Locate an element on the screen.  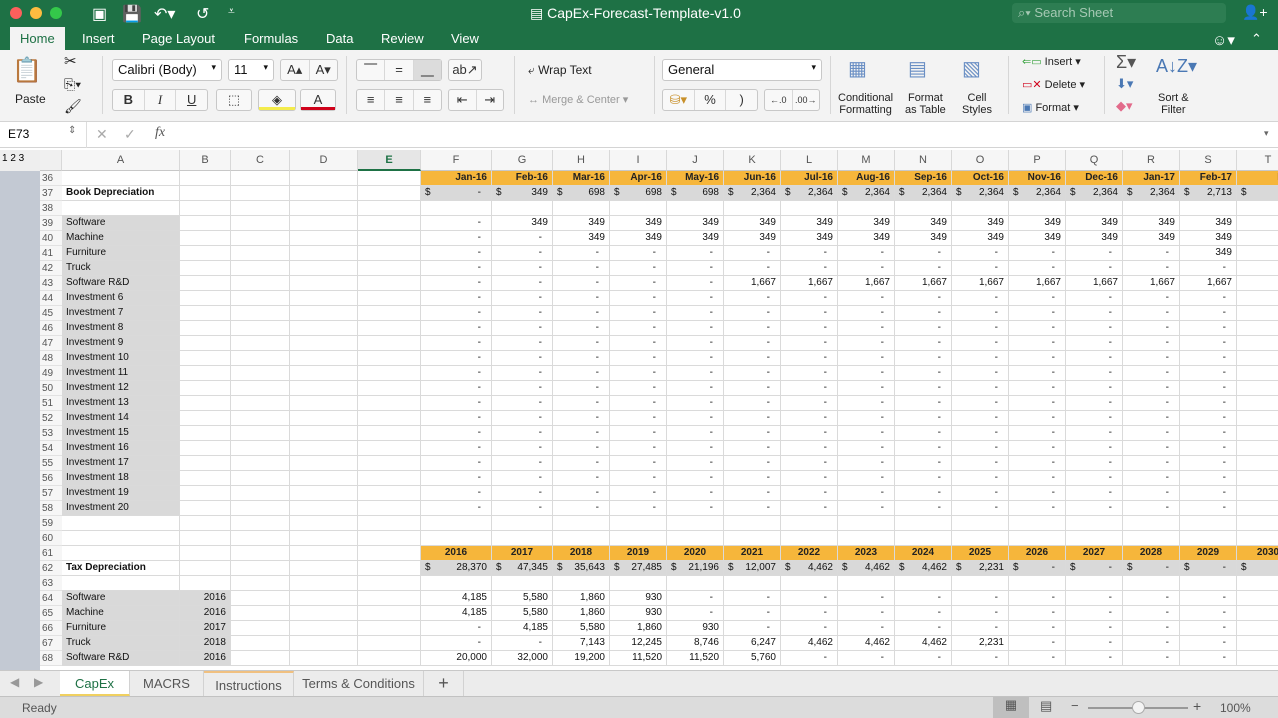
font-size-select: 11 ▾ is located at coordinates (251, 70).